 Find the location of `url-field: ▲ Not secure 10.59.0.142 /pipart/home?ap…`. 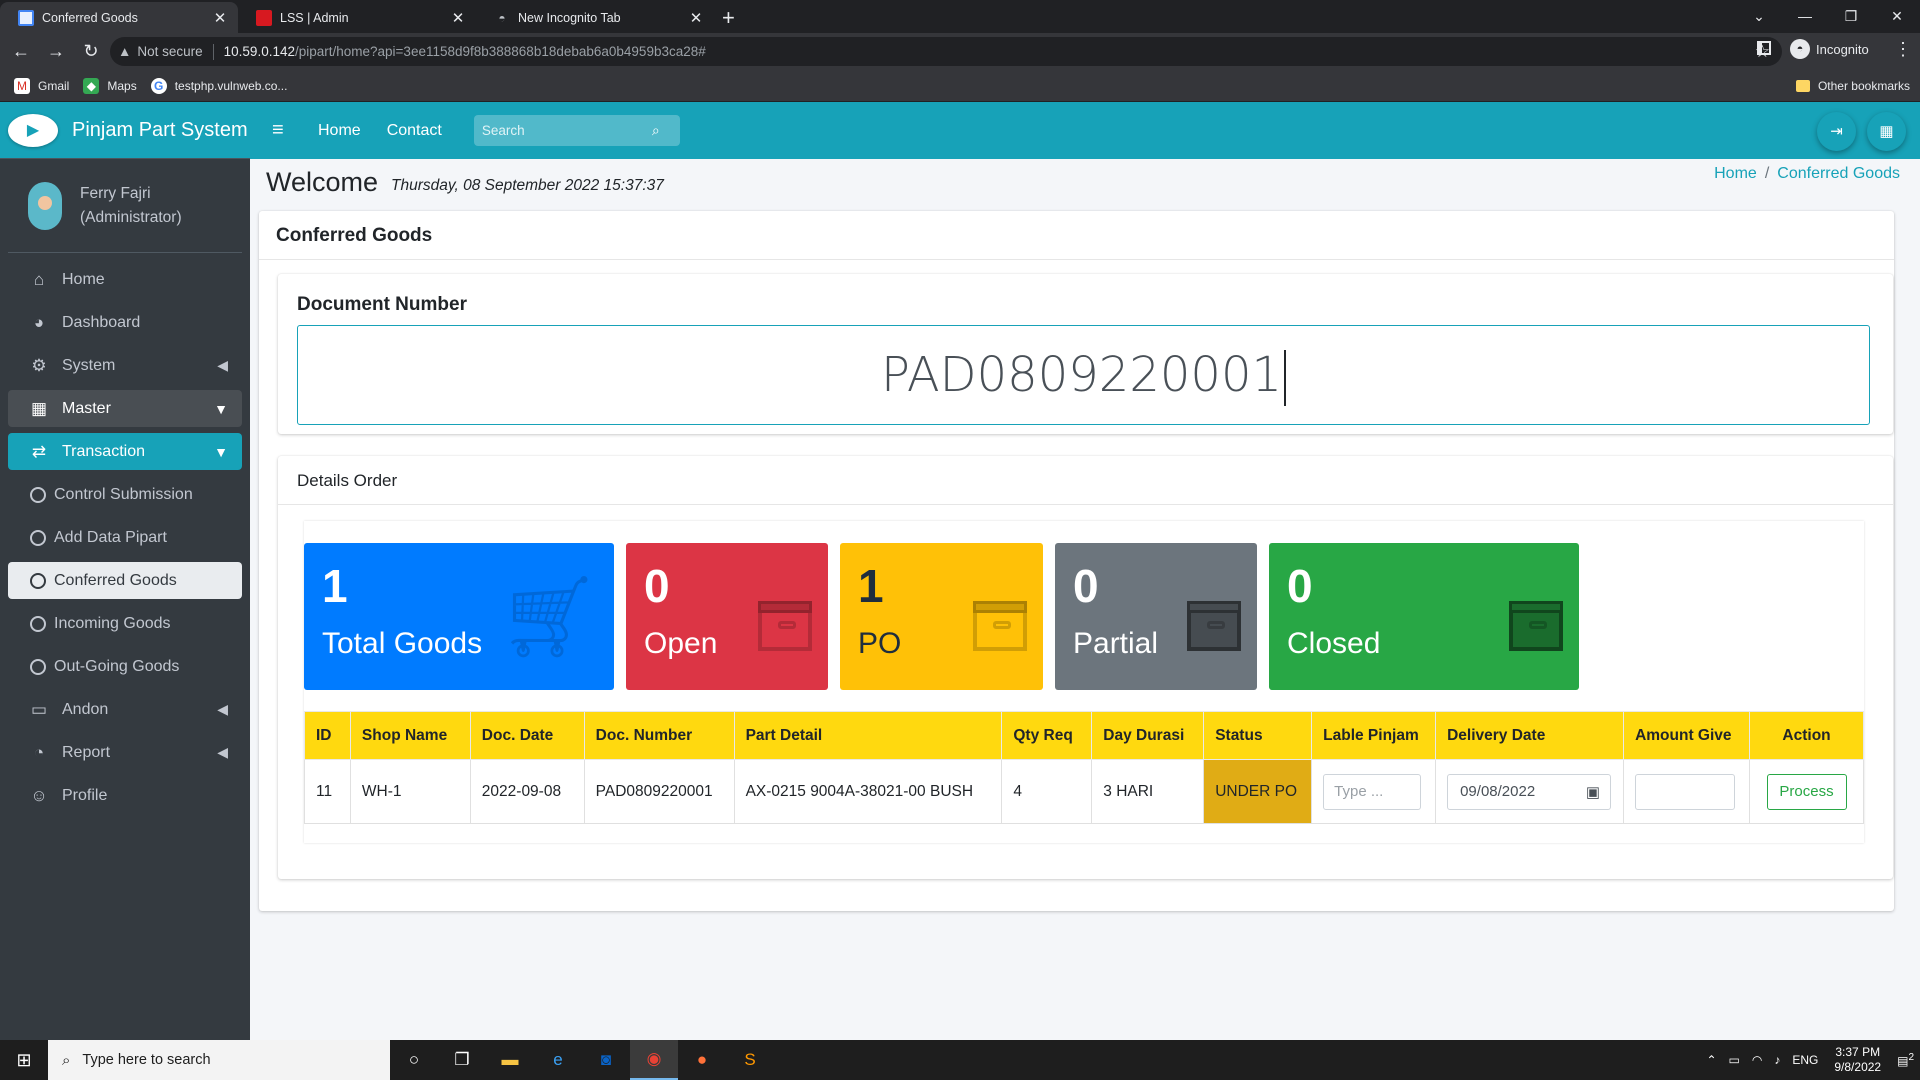

url-field: ▲ Not secure 10.59.0.142 /pipart/home?ap… is located at coordinates (946, 51).